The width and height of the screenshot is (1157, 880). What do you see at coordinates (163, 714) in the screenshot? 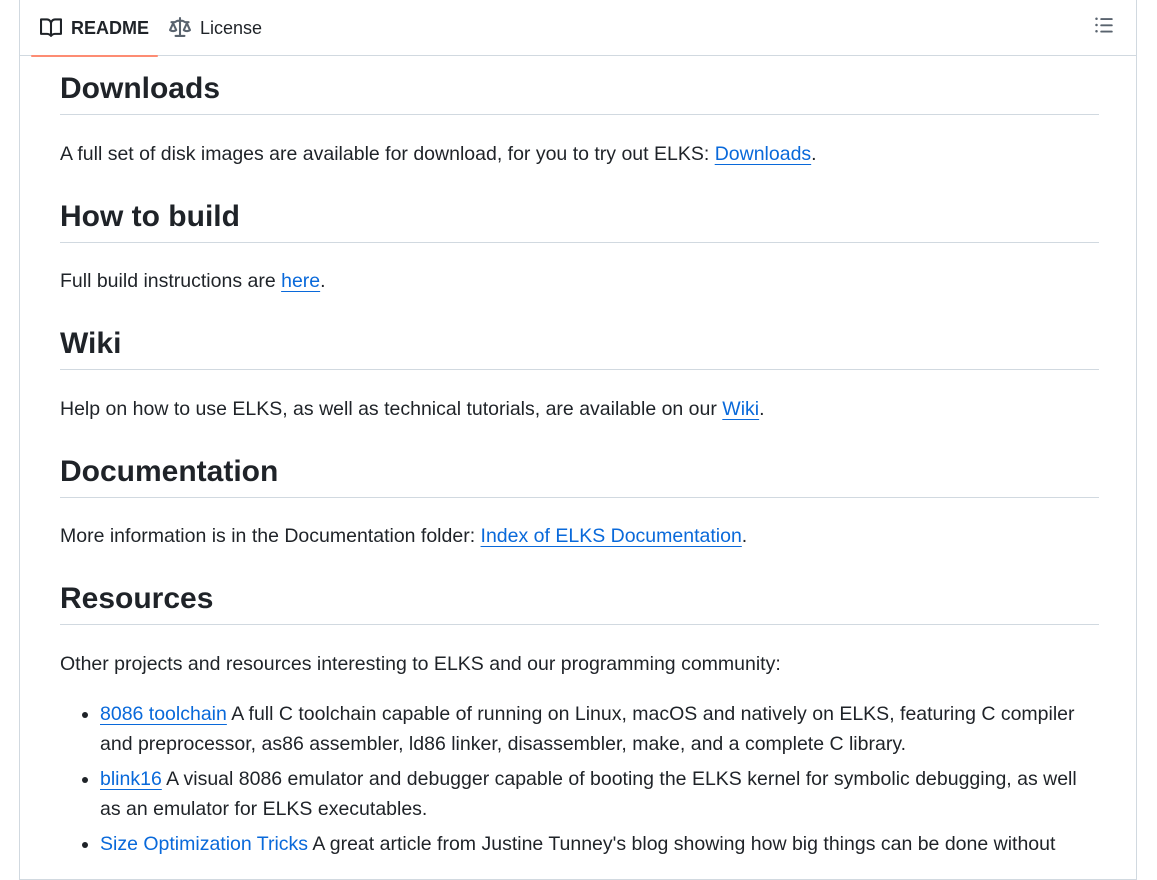
I see `resource-link-8086-toolchain: 8086 toolchain` at bounding box center [163, 714].